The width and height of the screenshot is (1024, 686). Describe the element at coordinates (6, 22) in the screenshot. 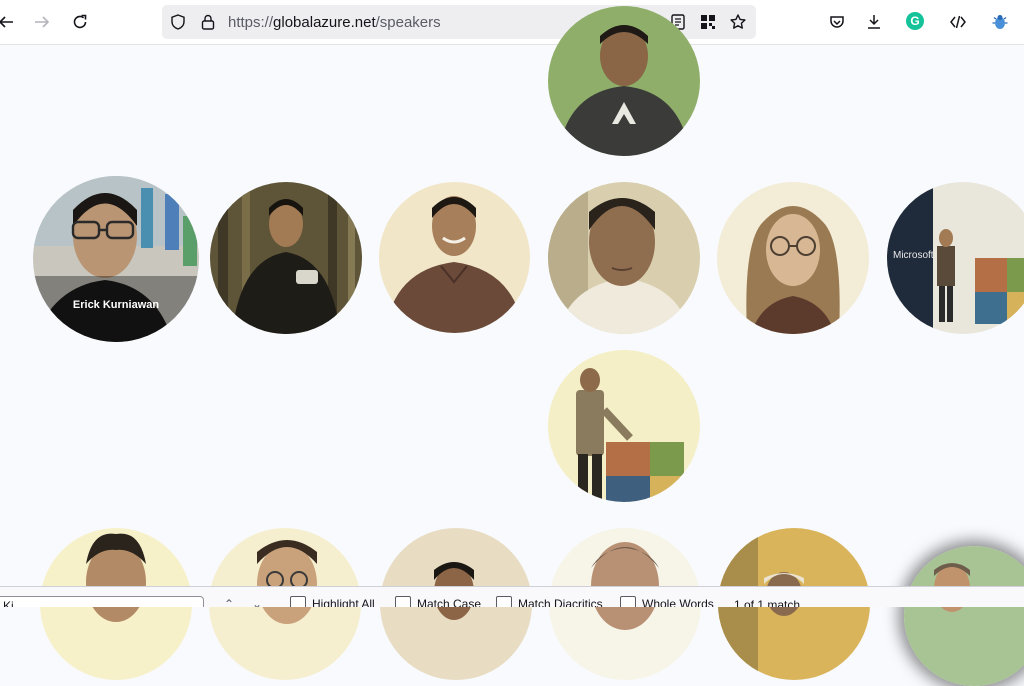

I see `back-arrow-icon` at that location.